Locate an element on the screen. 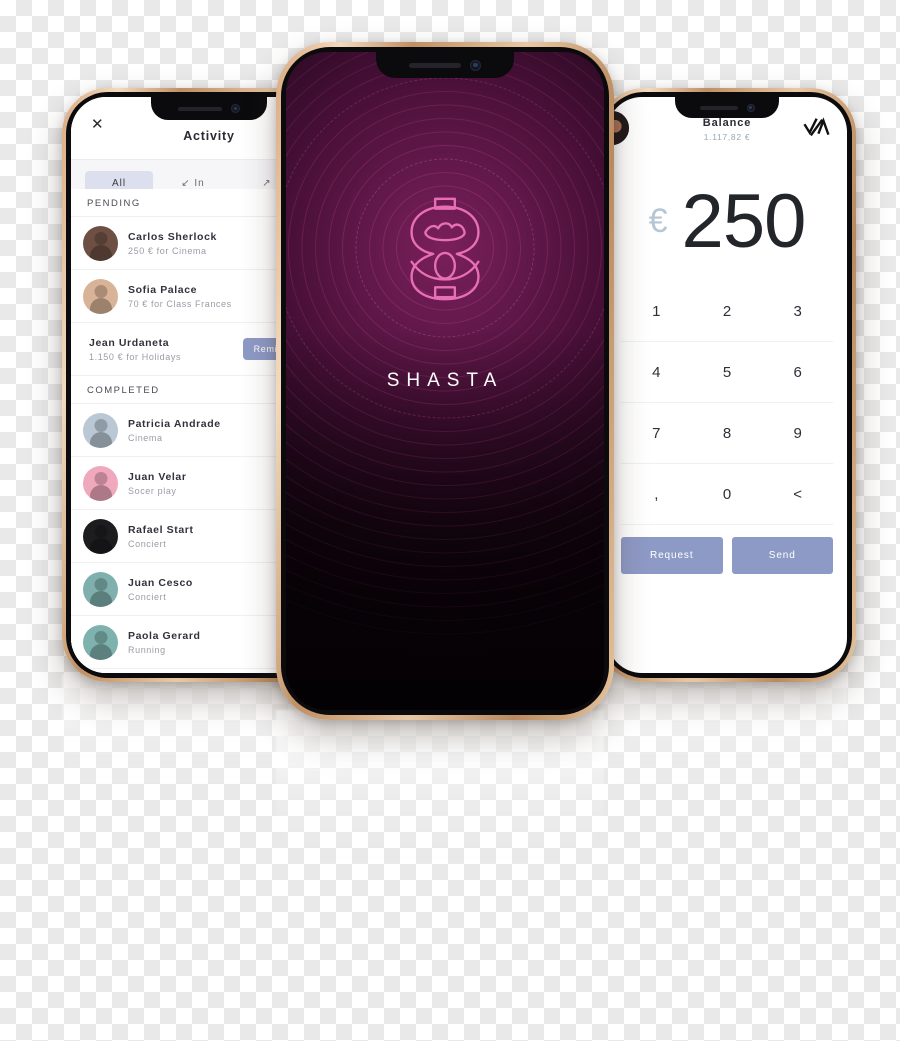  contact-detail: 70 € for Class Frances is located at coordinates (180, 303).